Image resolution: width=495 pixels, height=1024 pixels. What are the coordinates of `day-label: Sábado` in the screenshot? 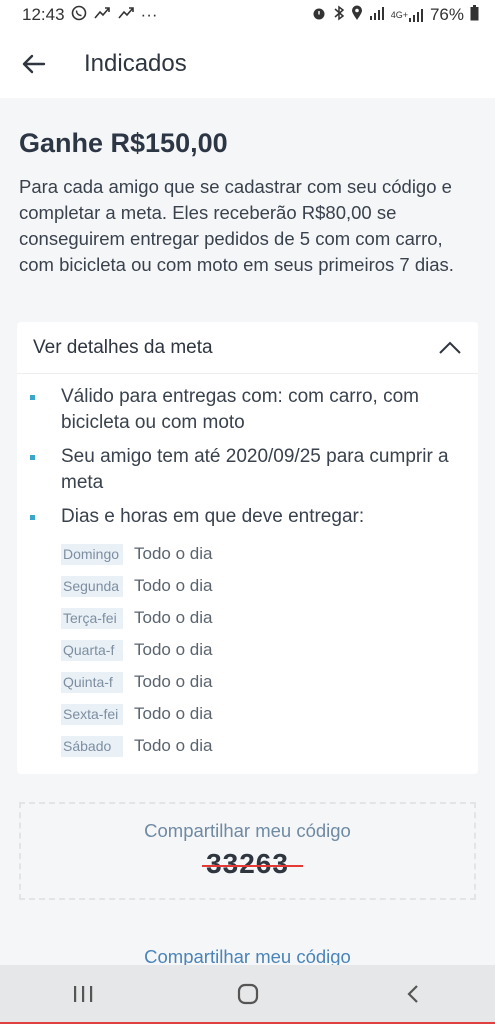 It's located at (92, 746).